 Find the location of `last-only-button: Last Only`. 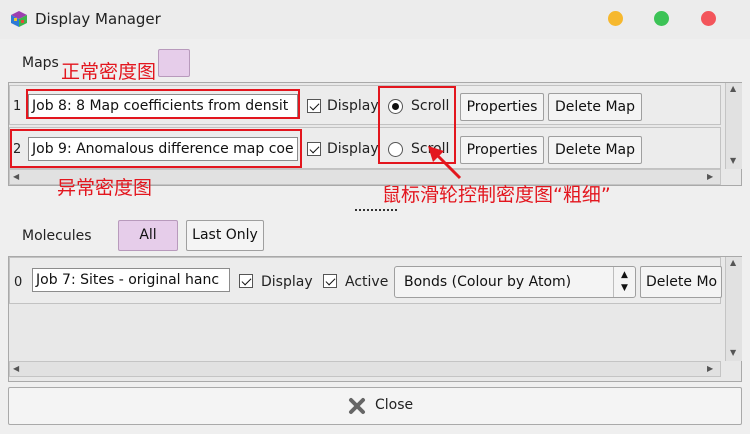

last-only-button: Last Only is located at coordinates (225, 235).